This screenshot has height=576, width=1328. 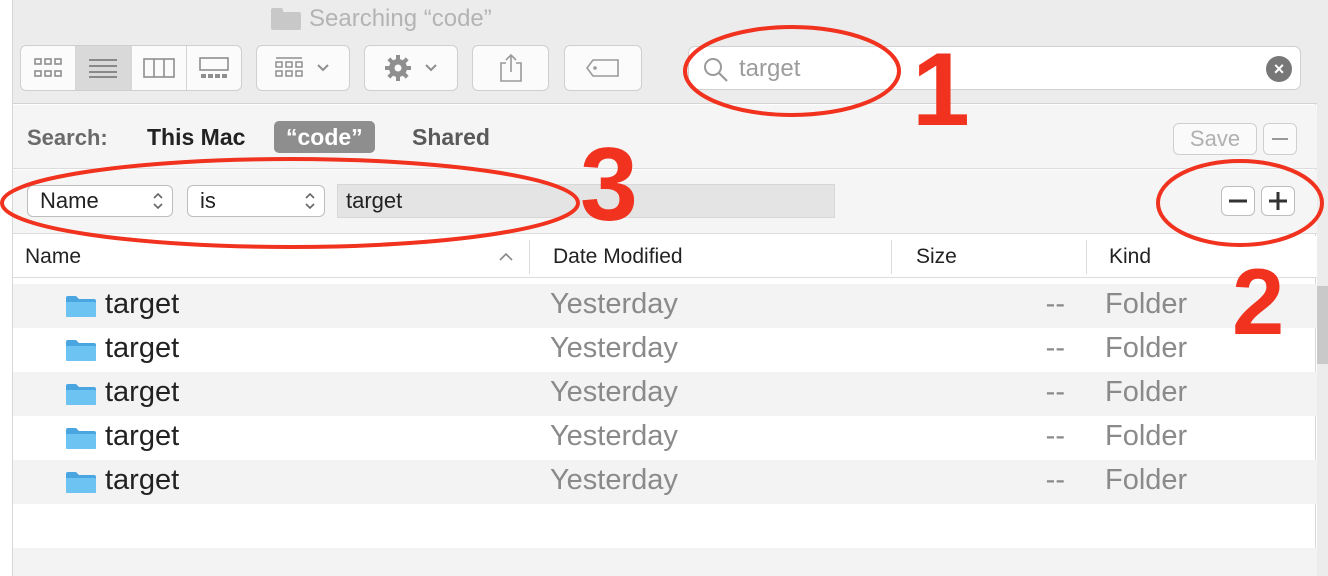 What do you see at coordinates (665, 137) in the screenshot?
I see `search-scope-bar: Search: This Mac “code” Shared Save` at bounding box center [665, 137].